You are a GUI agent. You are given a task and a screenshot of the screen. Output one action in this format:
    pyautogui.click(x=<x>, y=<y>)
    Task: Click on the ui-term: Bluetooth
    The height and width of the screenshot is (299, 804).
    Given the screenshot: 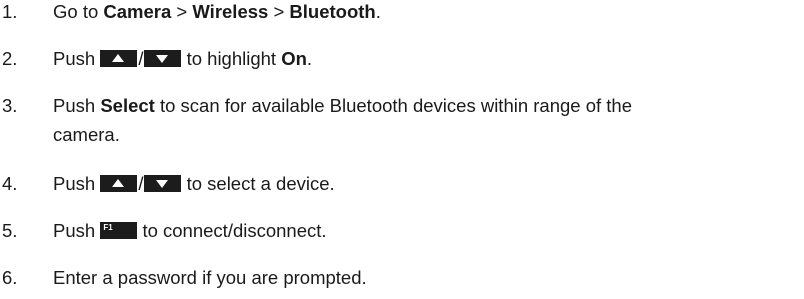 What is the action you would take?
    pyautogui.click(x=332, y=11)
    